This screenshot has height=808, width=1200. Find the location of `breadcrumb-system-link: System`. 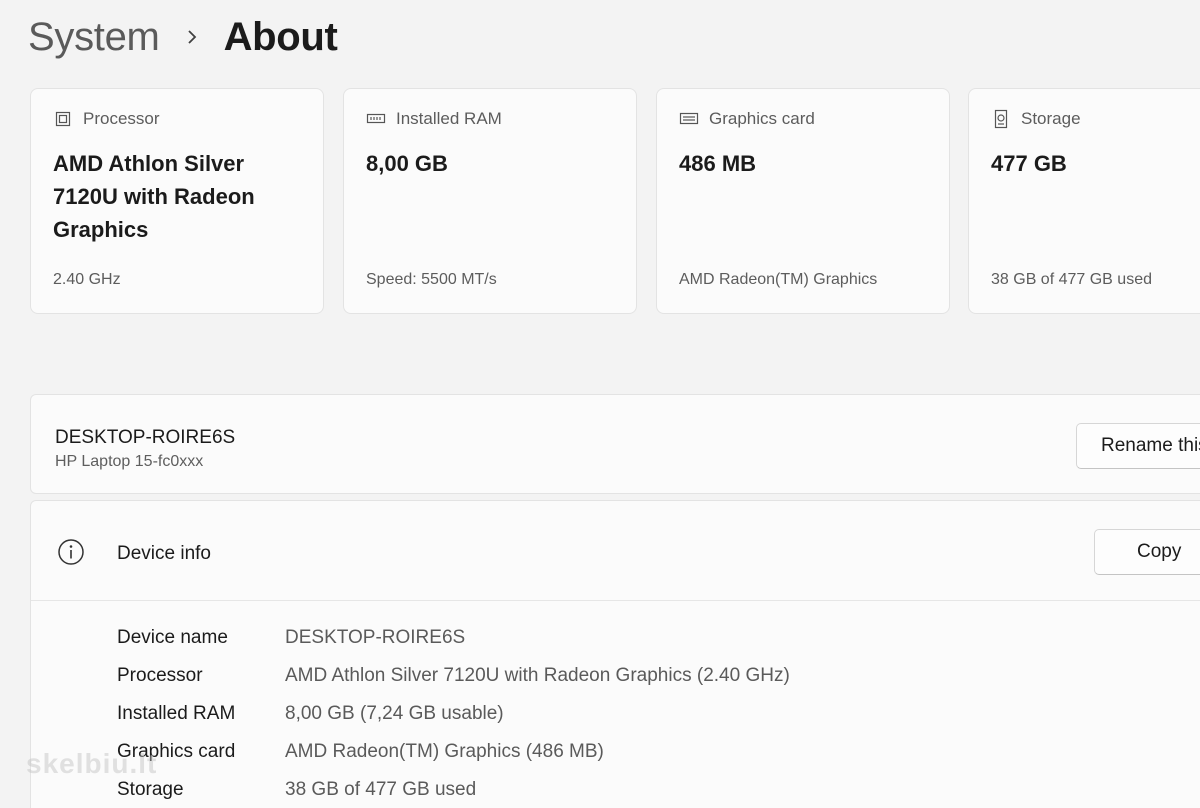

breadcrumb-system-link: System is located at coordinates (94, 37).